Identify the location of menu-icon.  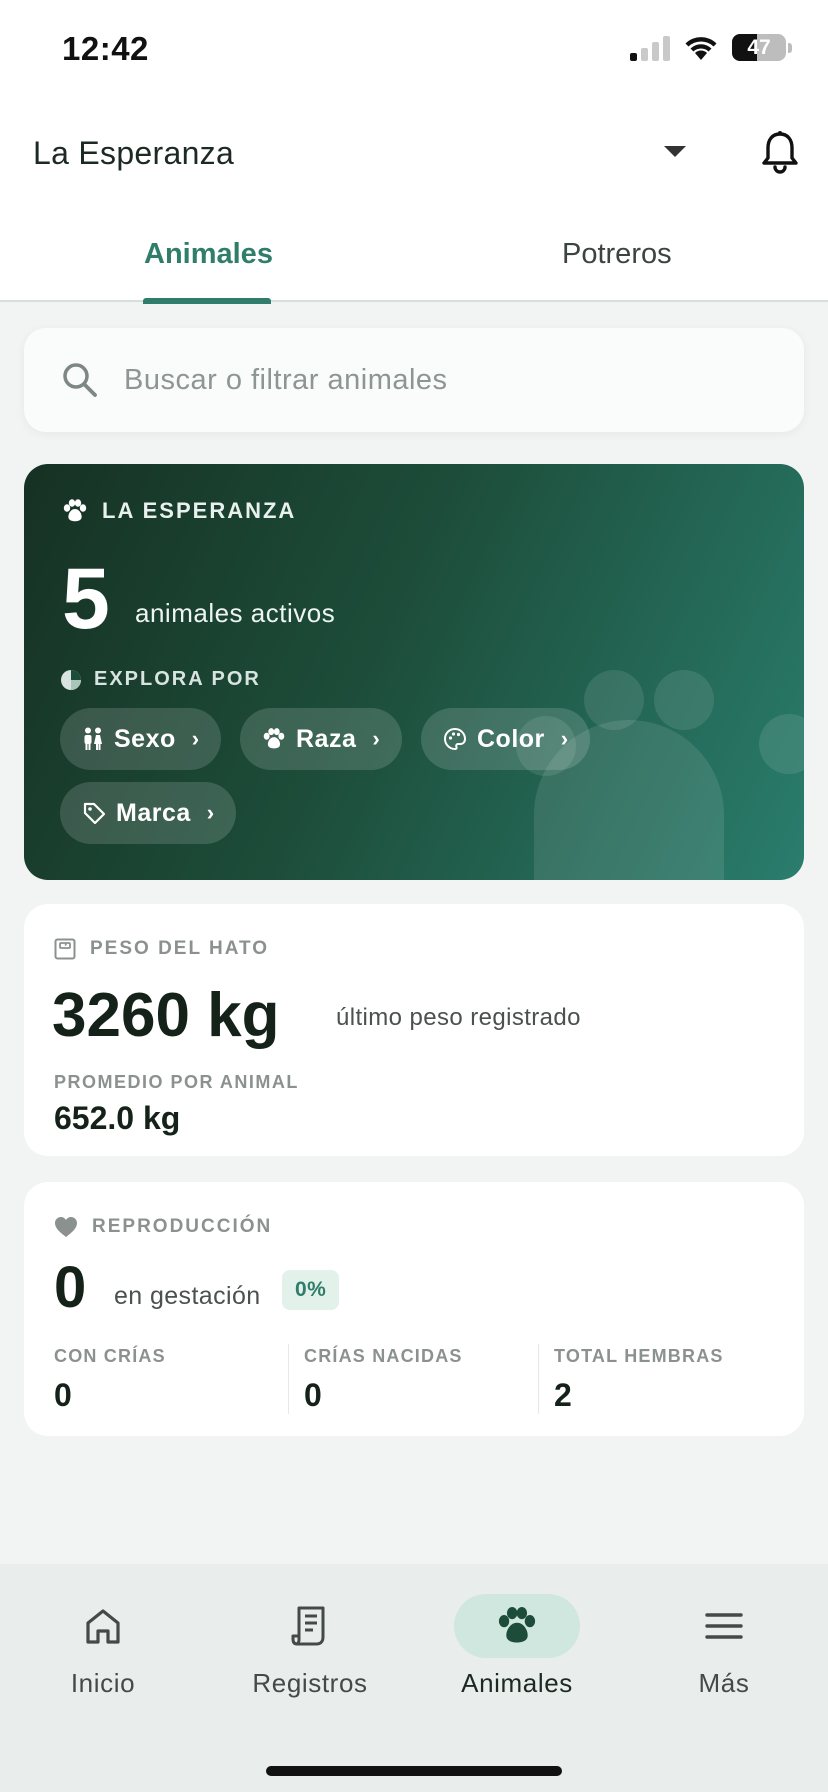
(724, 1626).